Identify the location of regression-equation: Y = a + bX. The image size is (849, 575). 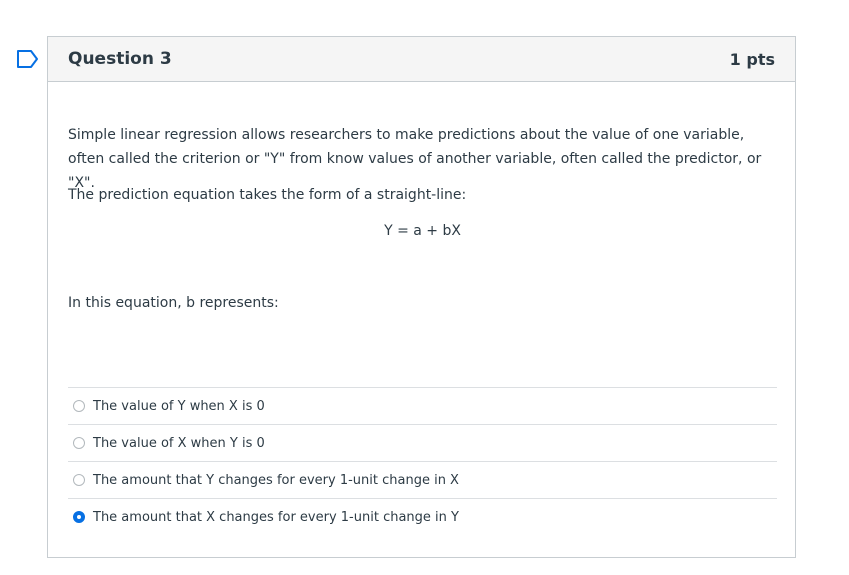
(422, 231).